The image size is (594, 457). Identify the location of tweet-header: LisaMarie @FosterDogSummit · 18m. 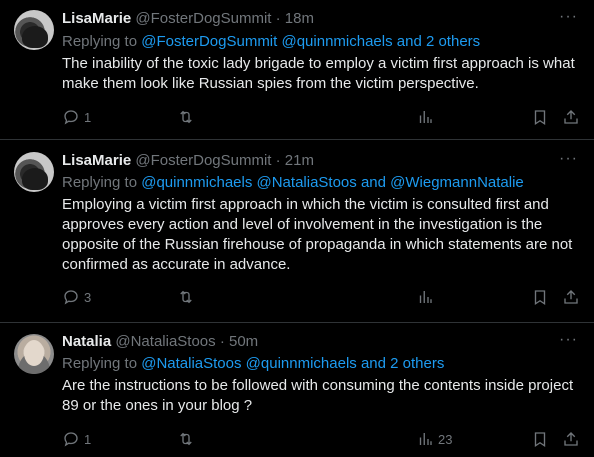
(188, 19).